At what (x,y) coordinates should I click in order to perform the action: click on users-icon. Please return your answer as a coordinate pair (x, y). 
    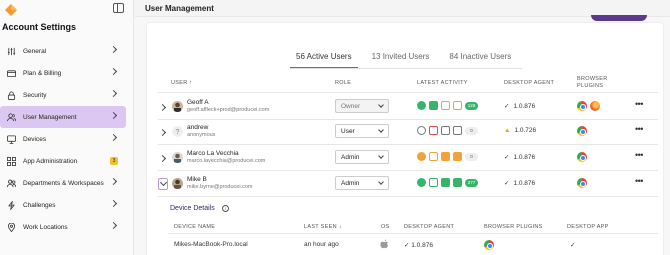
    Looking at the image, I should click on (11, 117).